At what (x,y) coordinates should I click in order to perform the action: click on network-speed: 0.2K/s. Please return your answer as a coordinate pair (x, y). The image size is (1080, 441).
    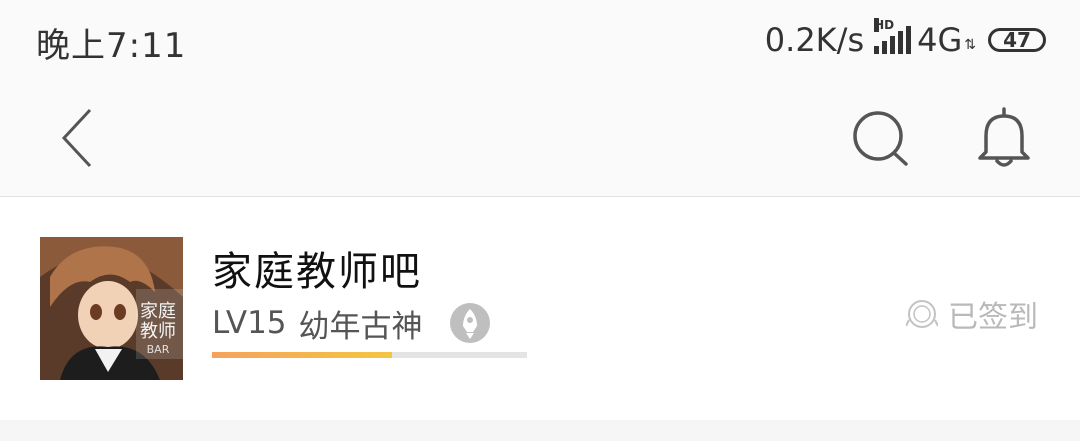
    Looking at the image, I should click on (814, 40).